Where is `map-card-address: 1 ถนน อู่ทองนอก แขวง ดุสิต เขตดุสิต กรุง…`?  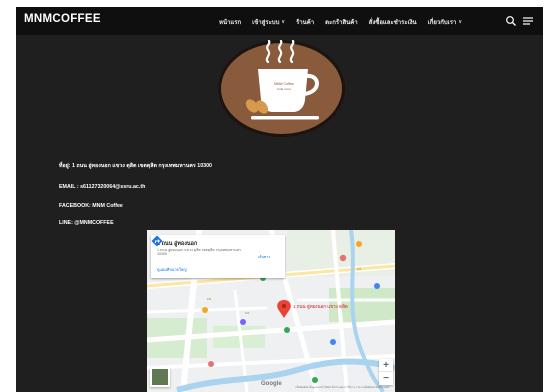
map-card-address: 1 ถนน อู่ทองนอก แขวง ดุสิต เขตดุสิต กรุง… is located at coordinates (199, 252).